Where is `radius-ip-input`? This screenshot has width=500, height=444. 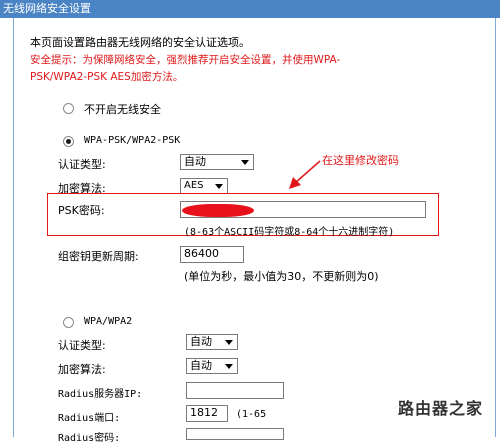 radius-ip-input is located at coordinates (235, 390).